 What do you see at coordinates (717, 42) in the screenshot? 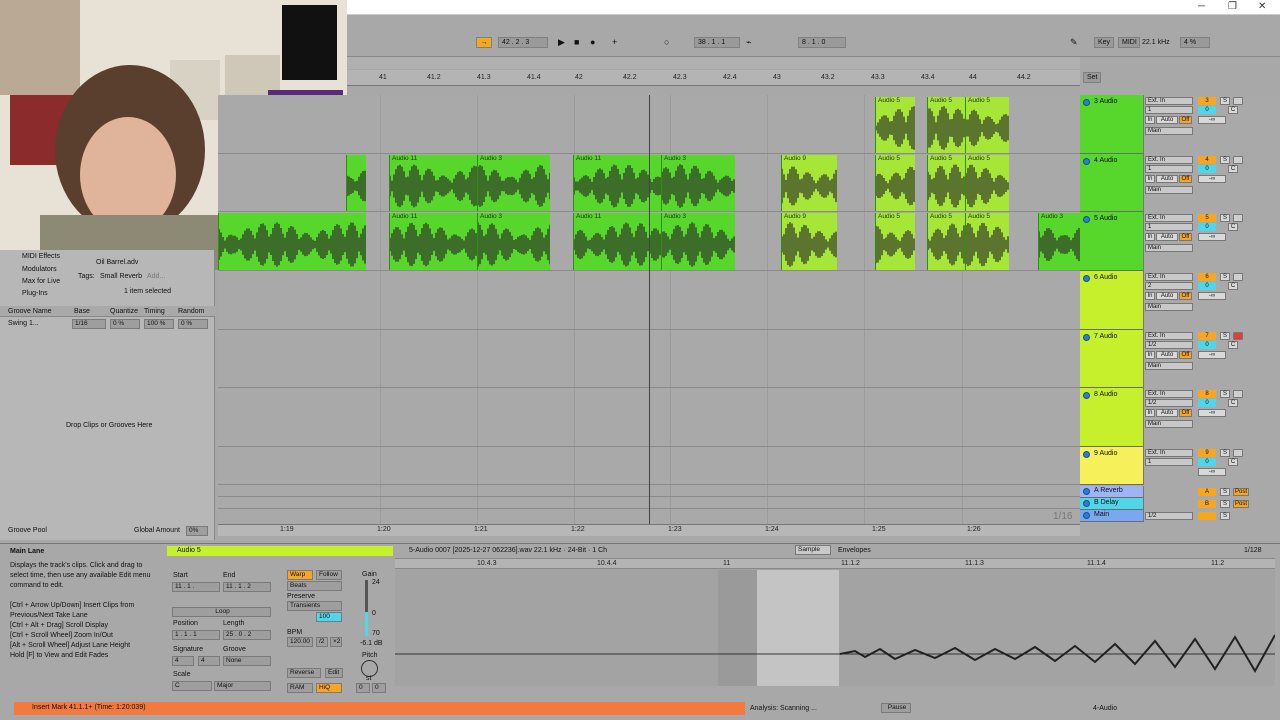
I see `loop-start: 38 . 1 . 1` at bounding box center [717, 42].